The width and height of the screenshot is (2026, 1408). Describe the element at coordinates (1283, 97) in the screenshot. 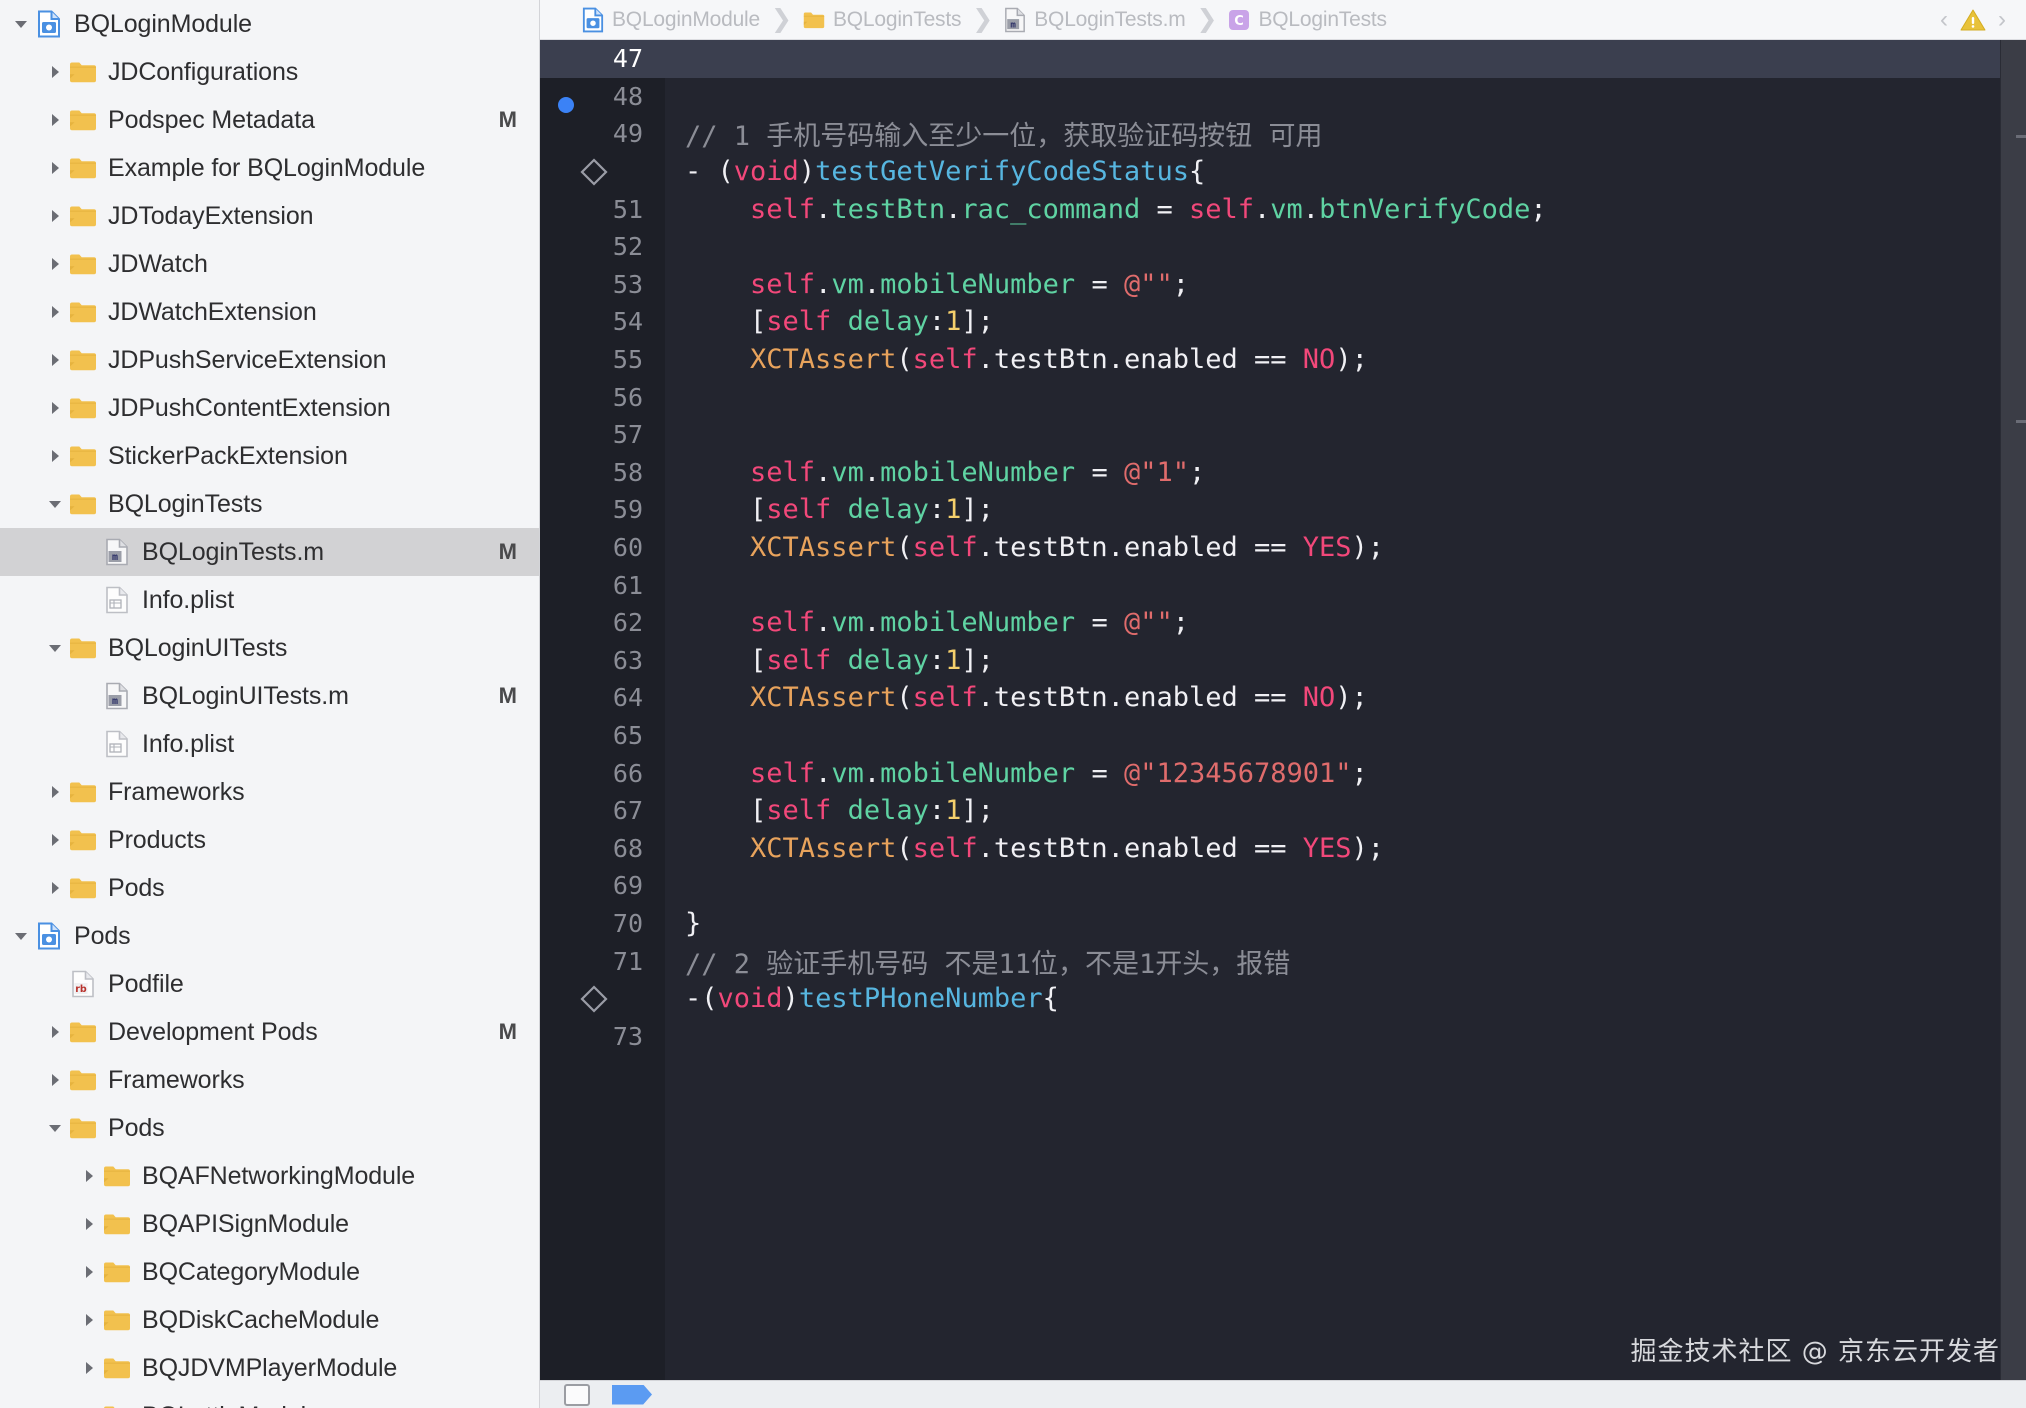

I see `code-line: 48` at that location.